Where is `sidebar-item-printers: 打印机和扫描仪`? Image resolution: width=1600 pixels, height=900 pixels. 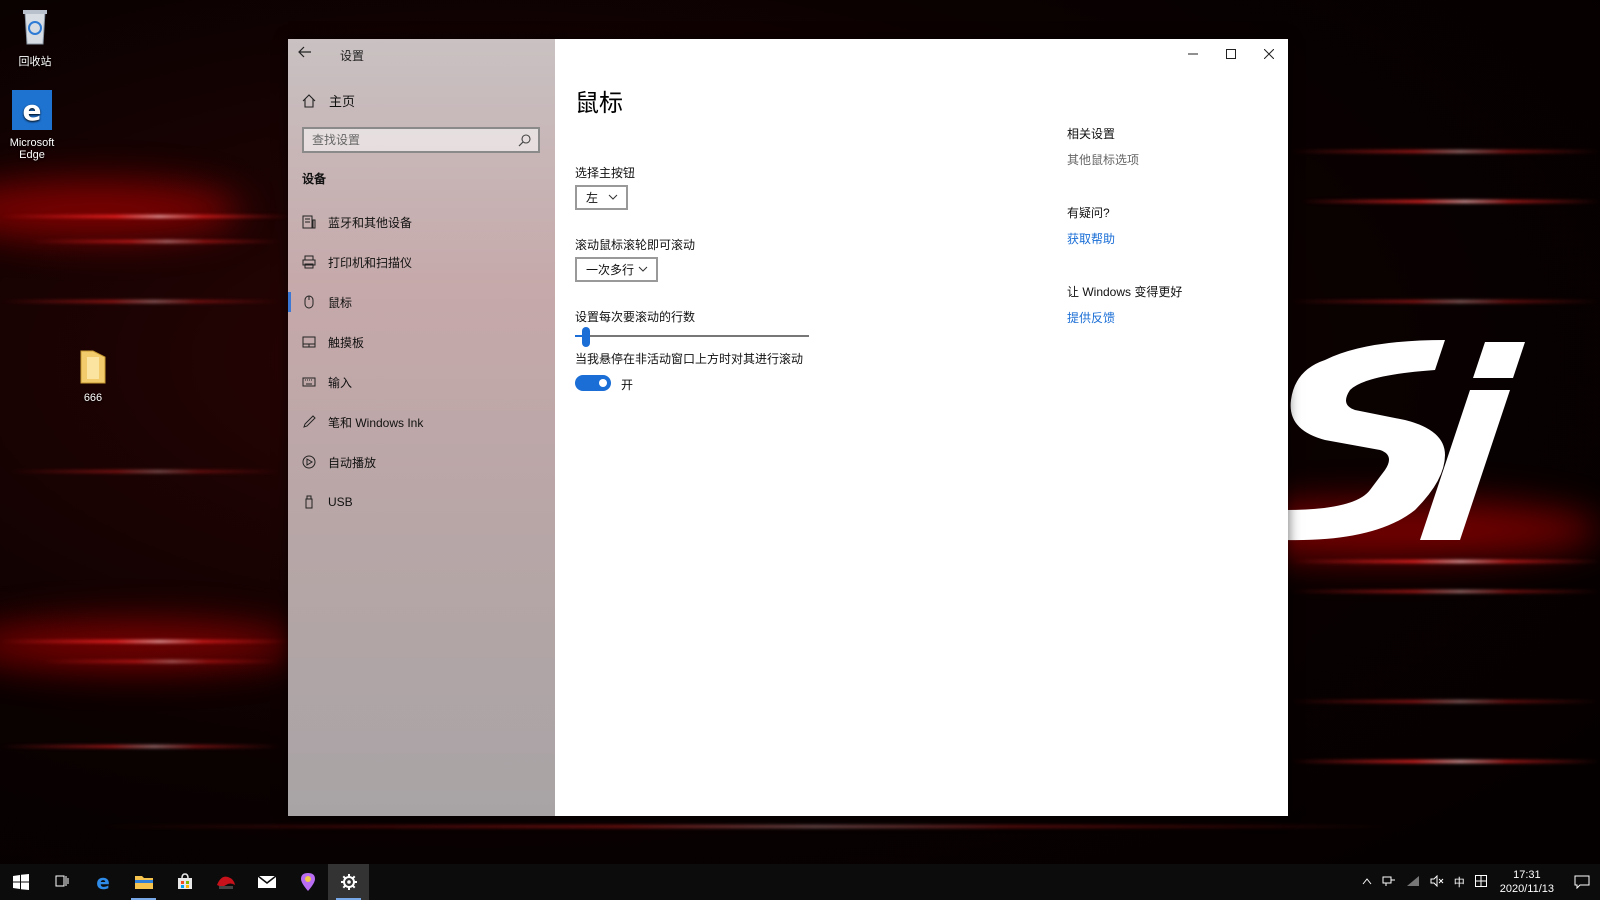
sidebar-item-printers: 打印机和扫描仪 is located at coordinates (421, 262).